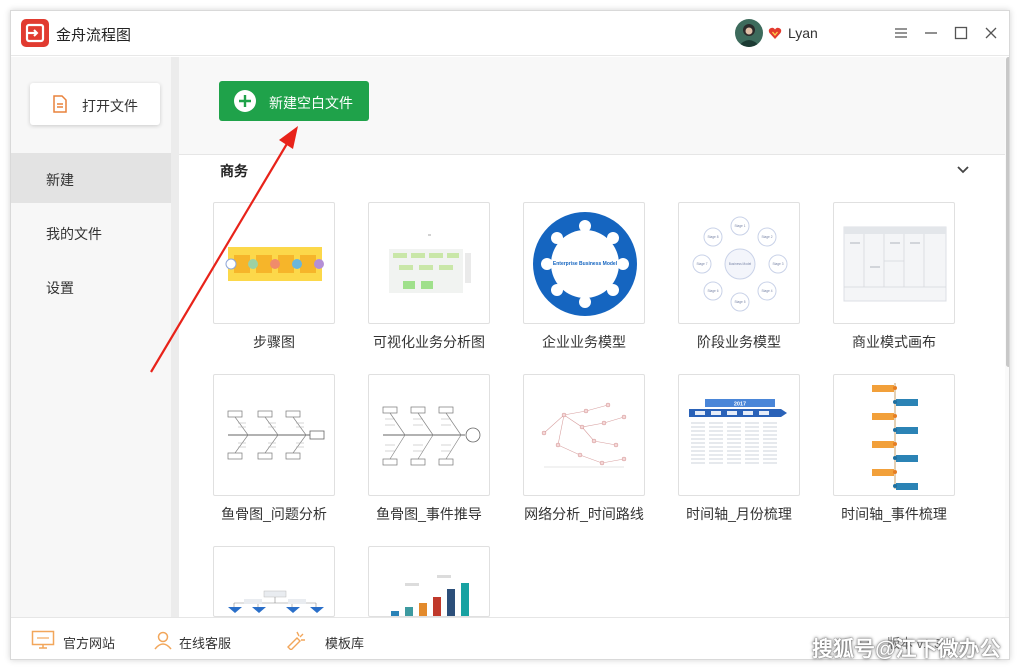 This screenshot has width=1020, height=670. What do you see at coordinates (767, 237) in the screenshot?
I see `stage-label: Stage 2` at bounding box center [767, 237].